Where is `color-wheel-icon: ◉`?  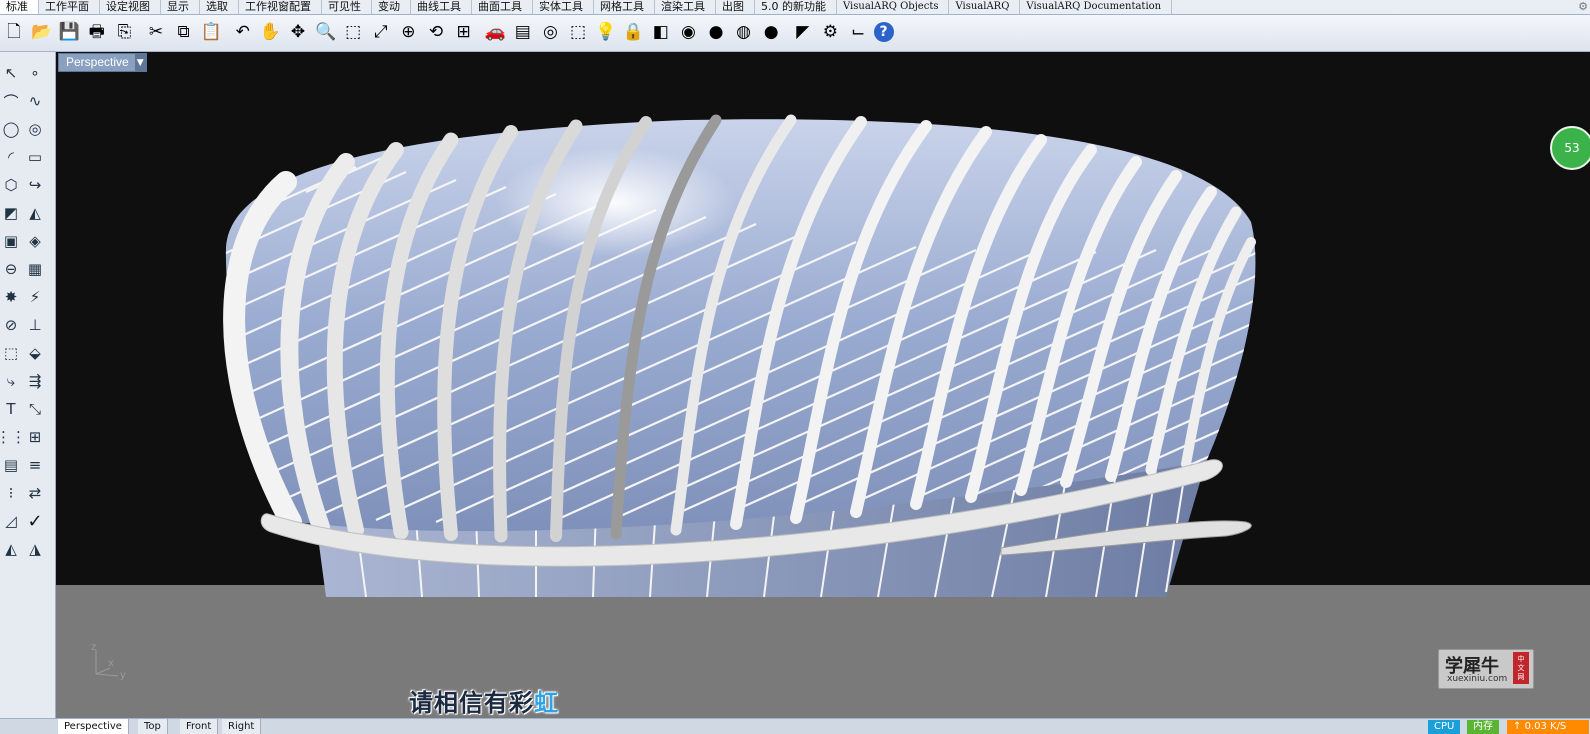 color-wheel-icon: ◉ is located at coordinates (688, 32).